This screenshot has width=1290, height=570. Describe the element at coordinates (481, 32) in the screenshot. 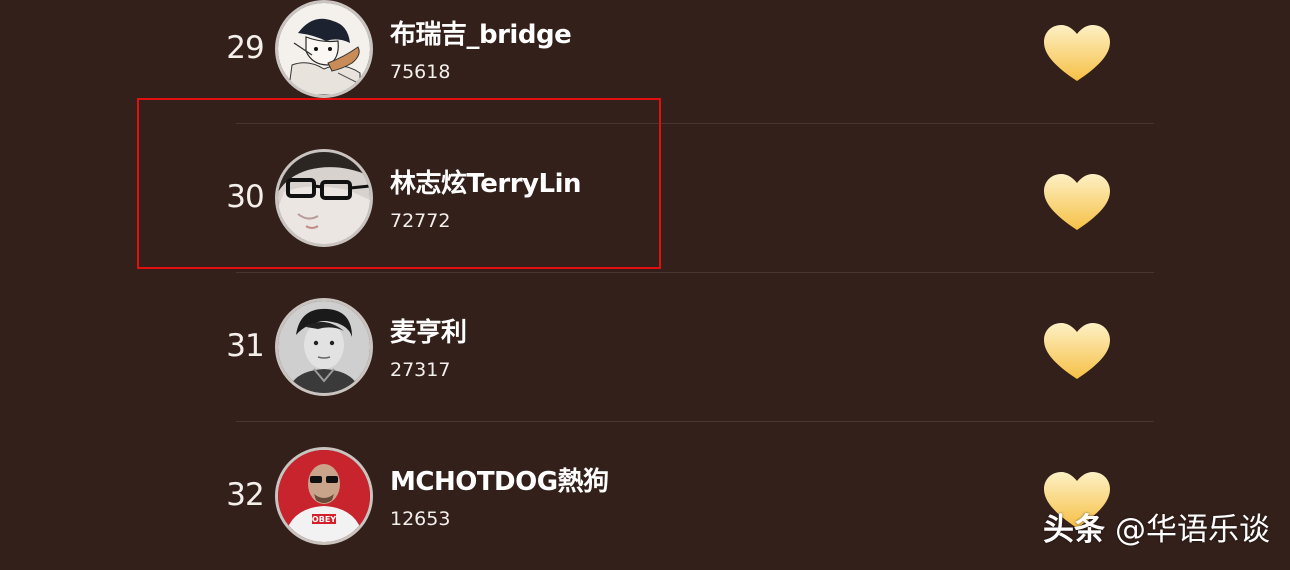

I see `artist-name: 布瑞吉_bridge` at that location.